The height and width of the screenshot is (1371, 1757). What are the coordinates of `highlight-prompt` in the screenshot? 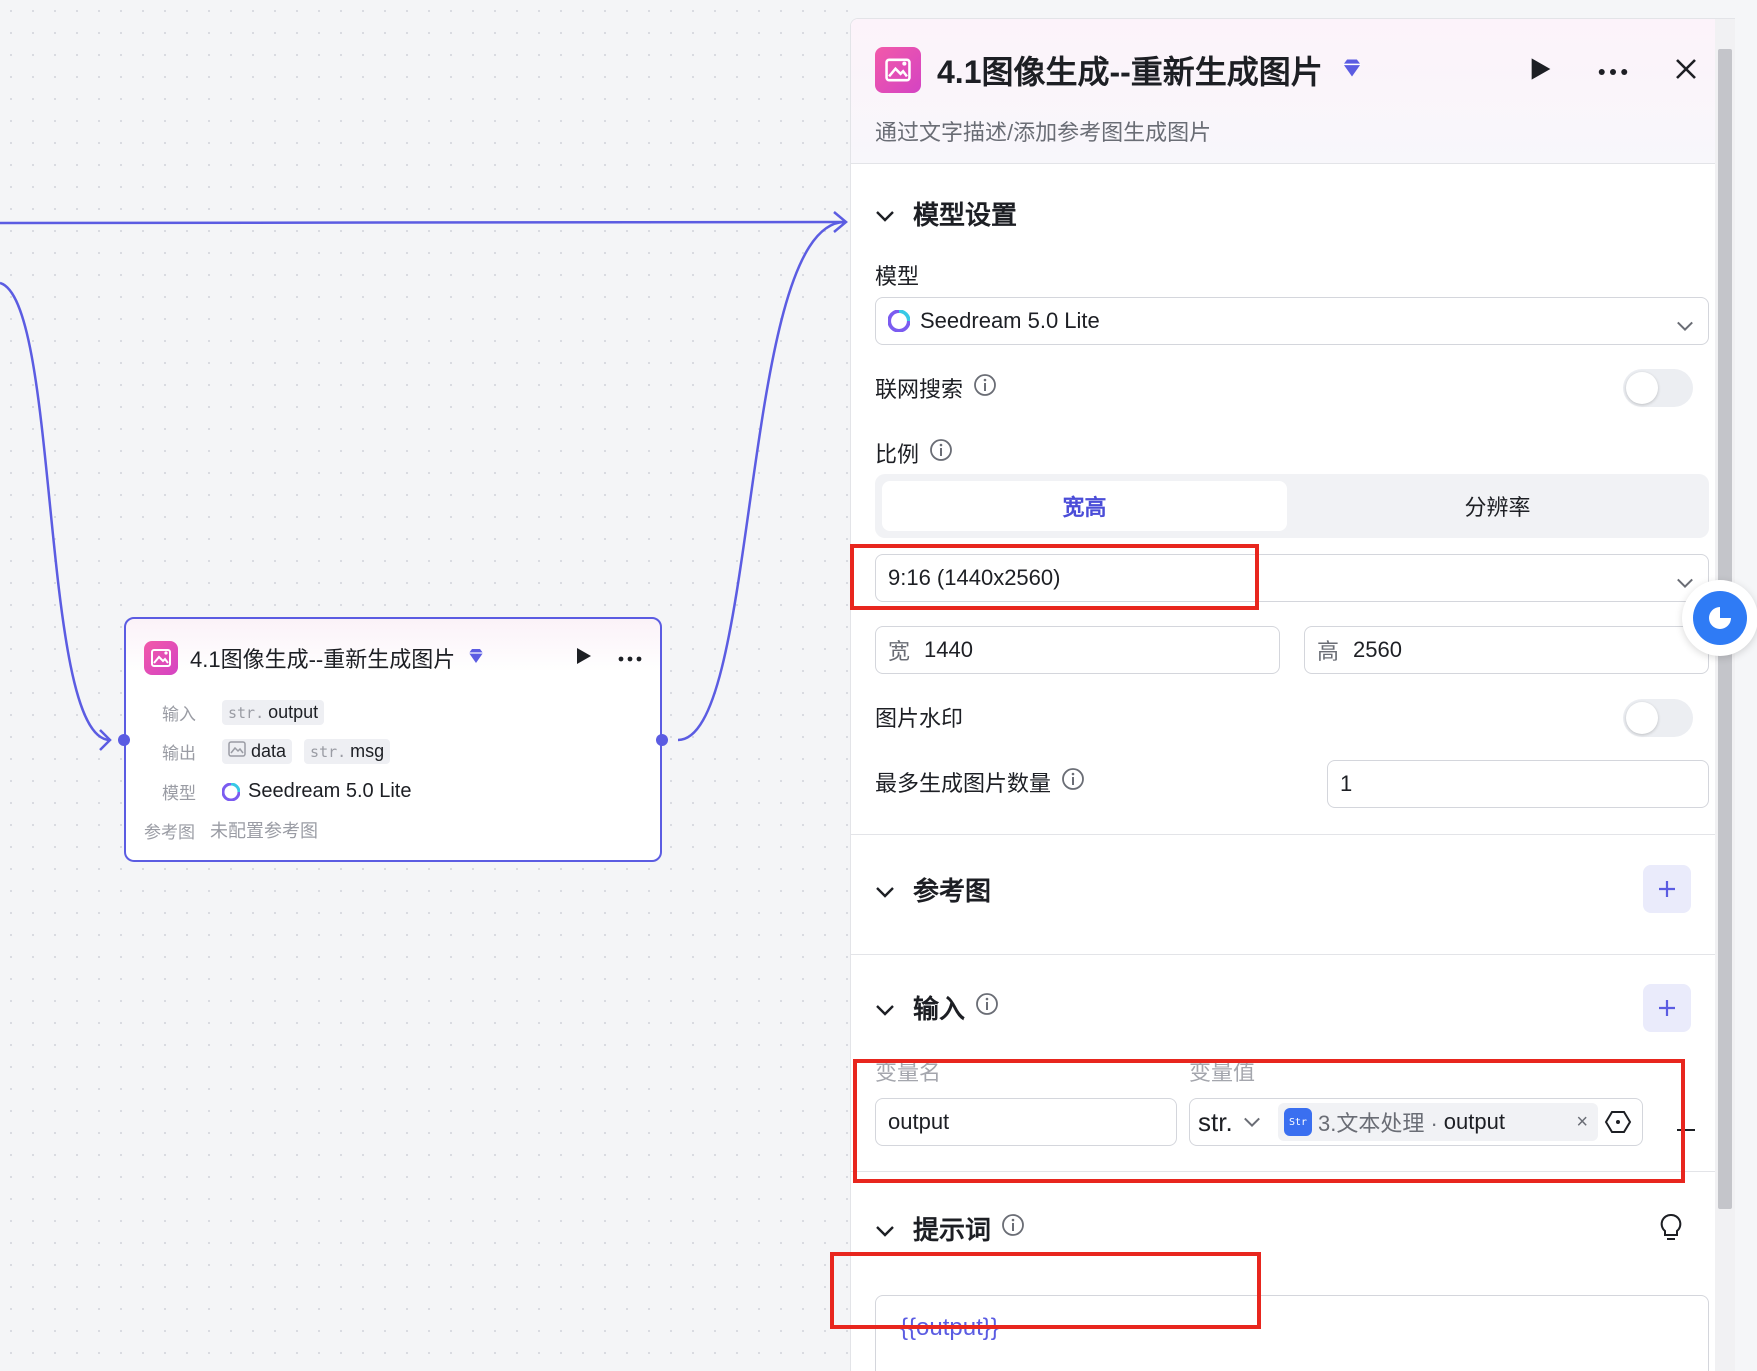 It's located at (1045, 1290).